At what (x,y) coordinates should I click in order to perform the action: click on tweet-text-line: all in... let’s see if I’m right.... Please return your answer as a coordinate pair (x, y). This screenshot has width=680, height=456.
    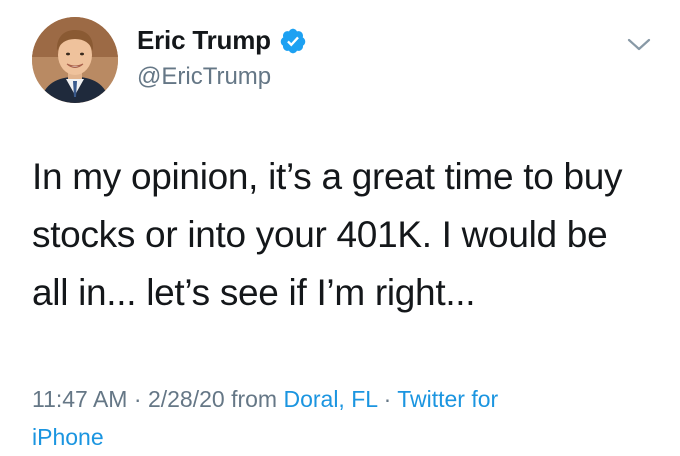
    Looking at the image, I should click on (254, 292).